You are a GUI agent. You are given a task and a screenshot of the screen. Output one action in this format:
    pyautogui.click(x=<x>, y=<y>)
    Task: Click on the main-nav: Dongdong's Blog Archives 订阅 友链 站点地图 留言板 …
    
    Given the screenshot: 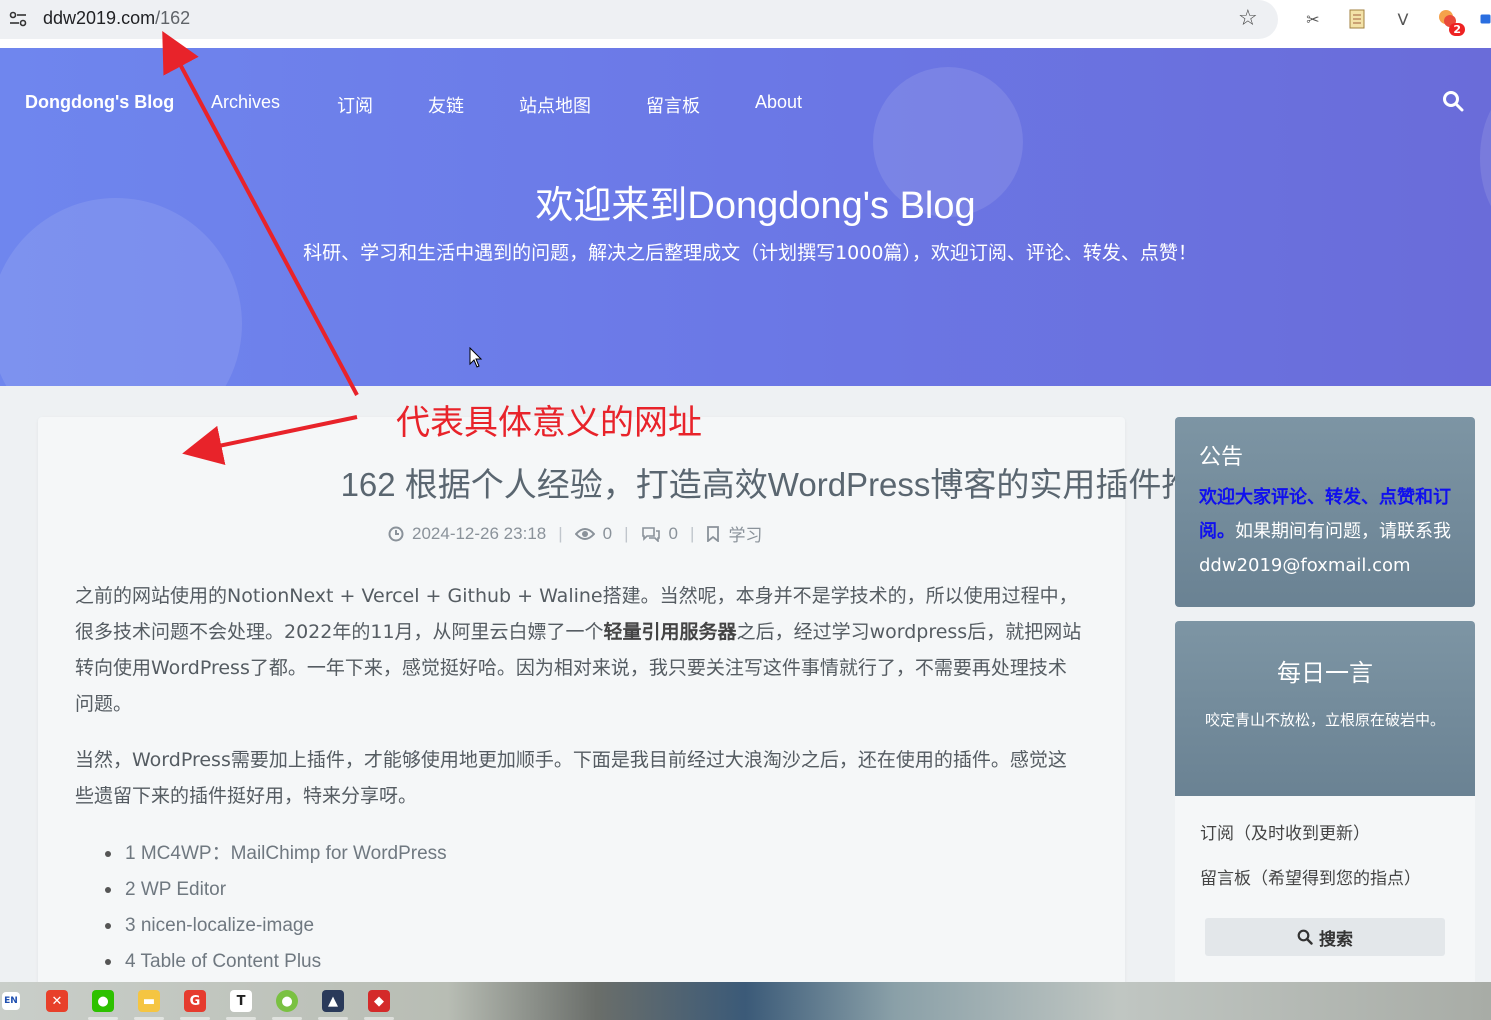 What is the action you would take?
    pyautogui.click(x=745, y=103)
    